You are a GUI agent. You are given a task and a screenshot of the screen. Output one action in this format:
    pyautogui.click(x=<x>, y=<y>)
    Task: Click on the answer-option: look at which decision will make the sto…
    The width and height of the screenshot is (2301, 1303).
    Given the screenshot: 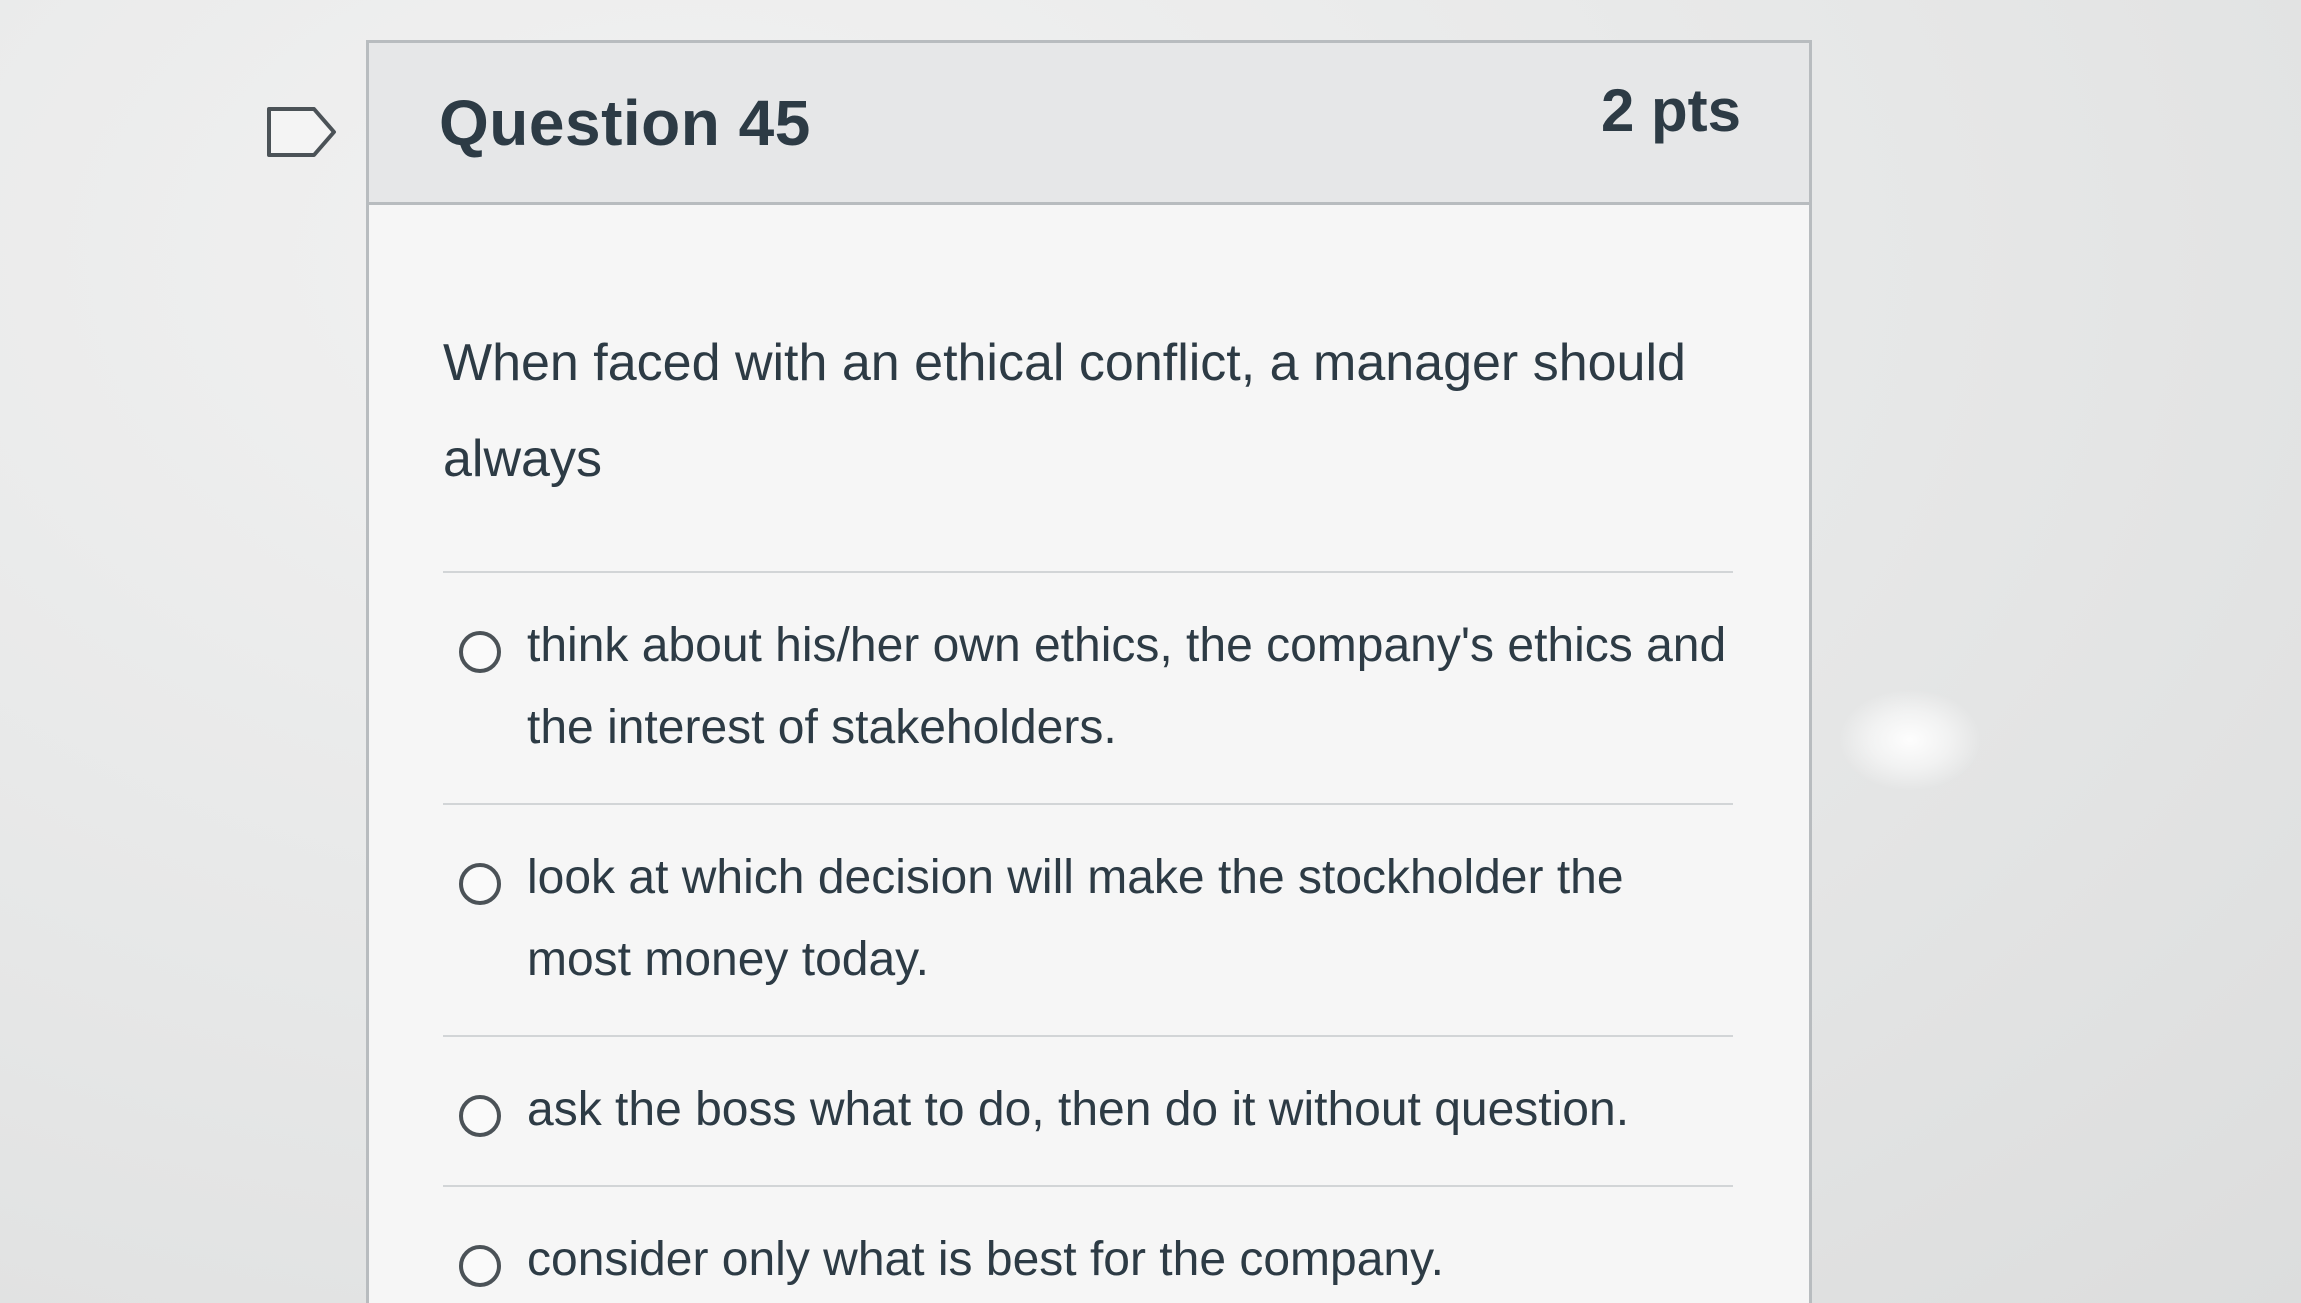 What is the action you would take?
    pyautogui.click(x=1088, y=921)
    